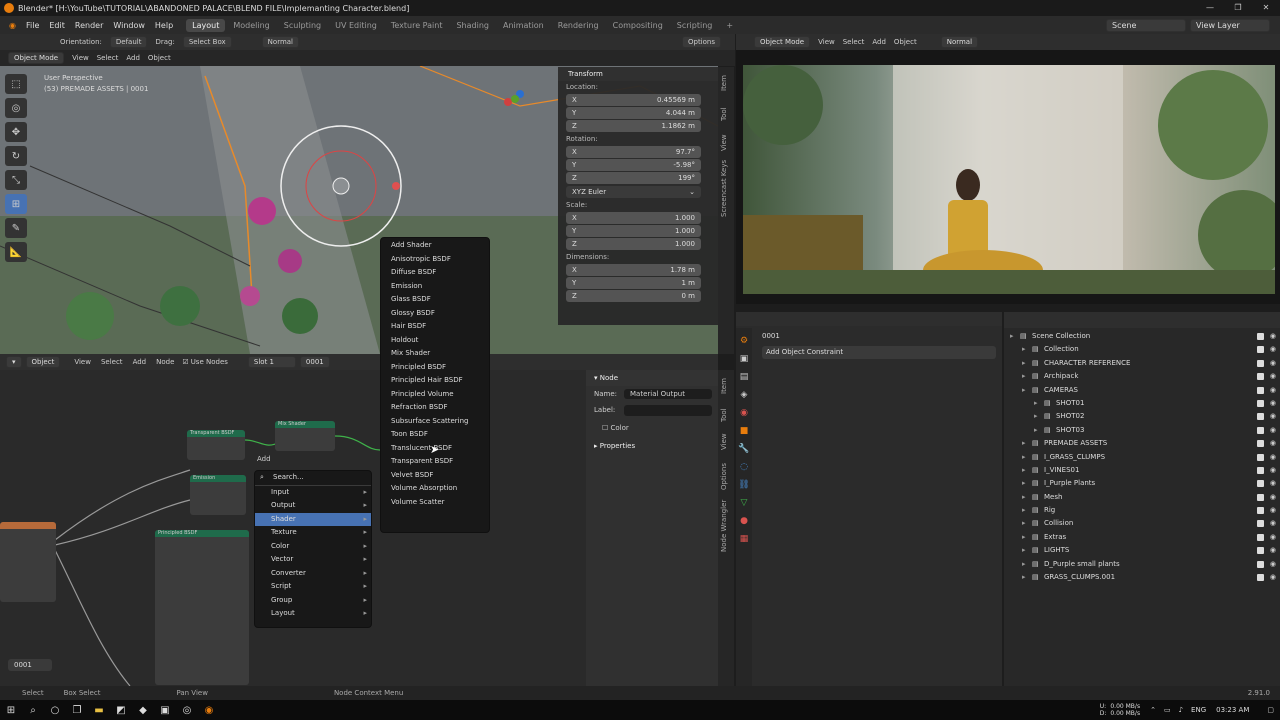 This screenshot has width=1280, height=720. I want to click on tab-view: View, so click(724, 142).